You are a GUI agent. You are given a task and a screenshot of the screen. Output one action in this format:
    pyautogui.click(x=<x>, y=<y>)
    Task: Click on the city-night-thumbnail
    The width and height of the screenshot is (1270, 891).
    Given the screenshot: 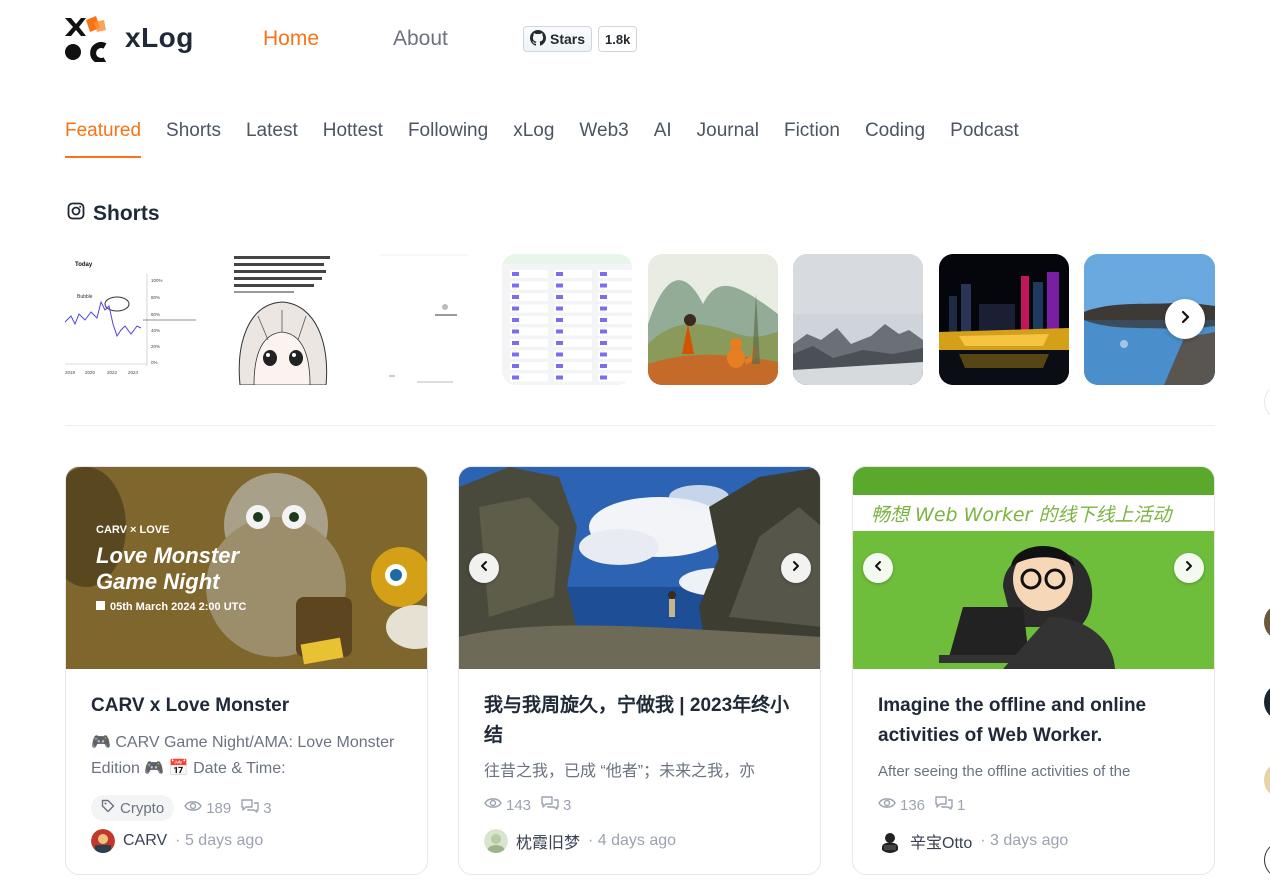 What is the action you would take?
    pyautogui.click(x=1004, y=319)
    